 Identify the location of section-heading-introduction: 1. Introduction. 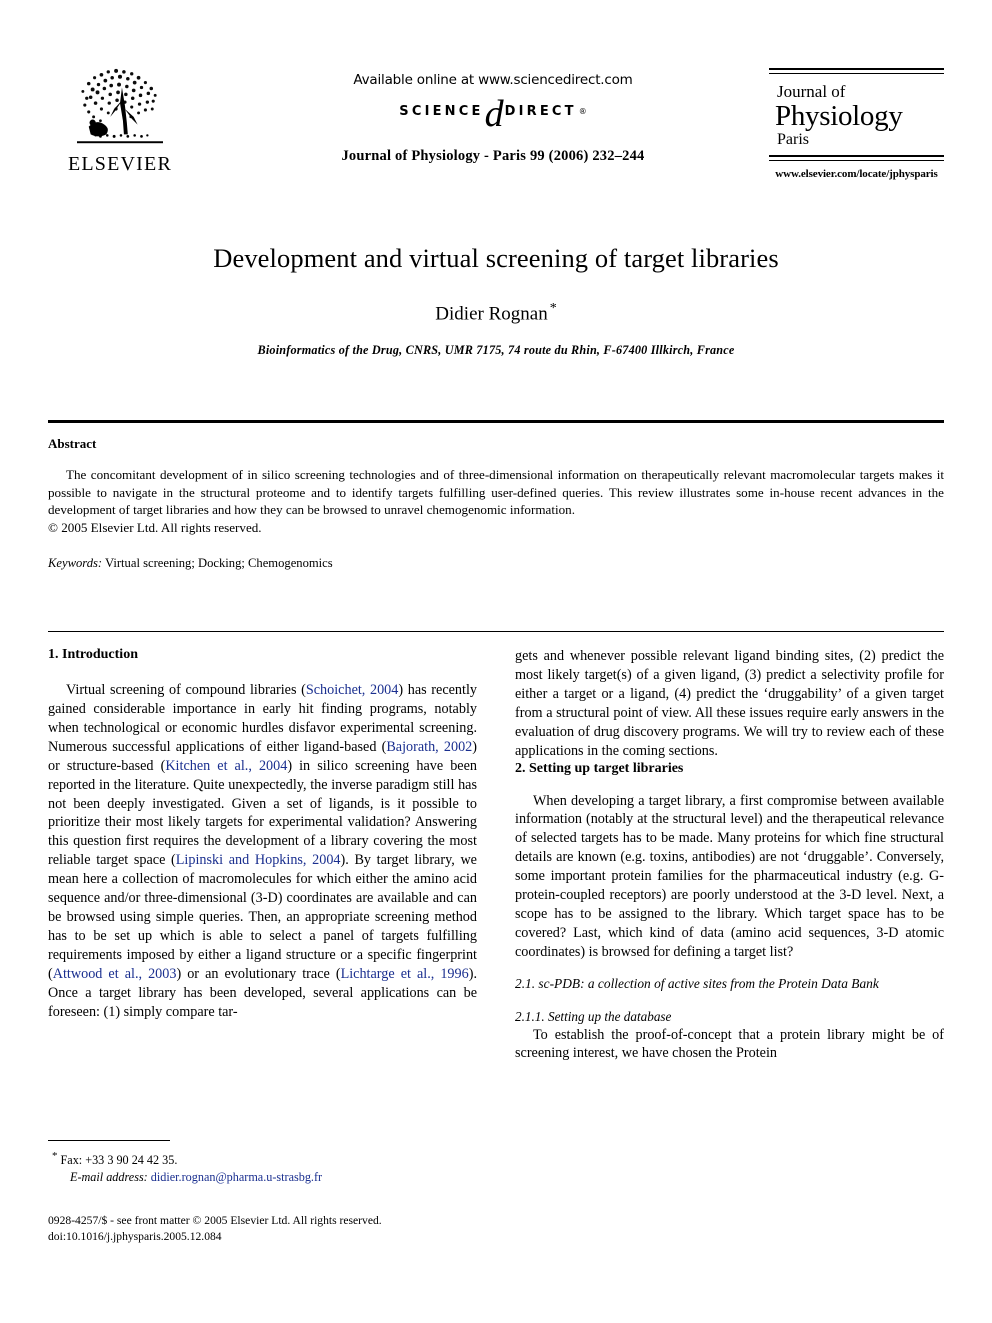
(93, 654).